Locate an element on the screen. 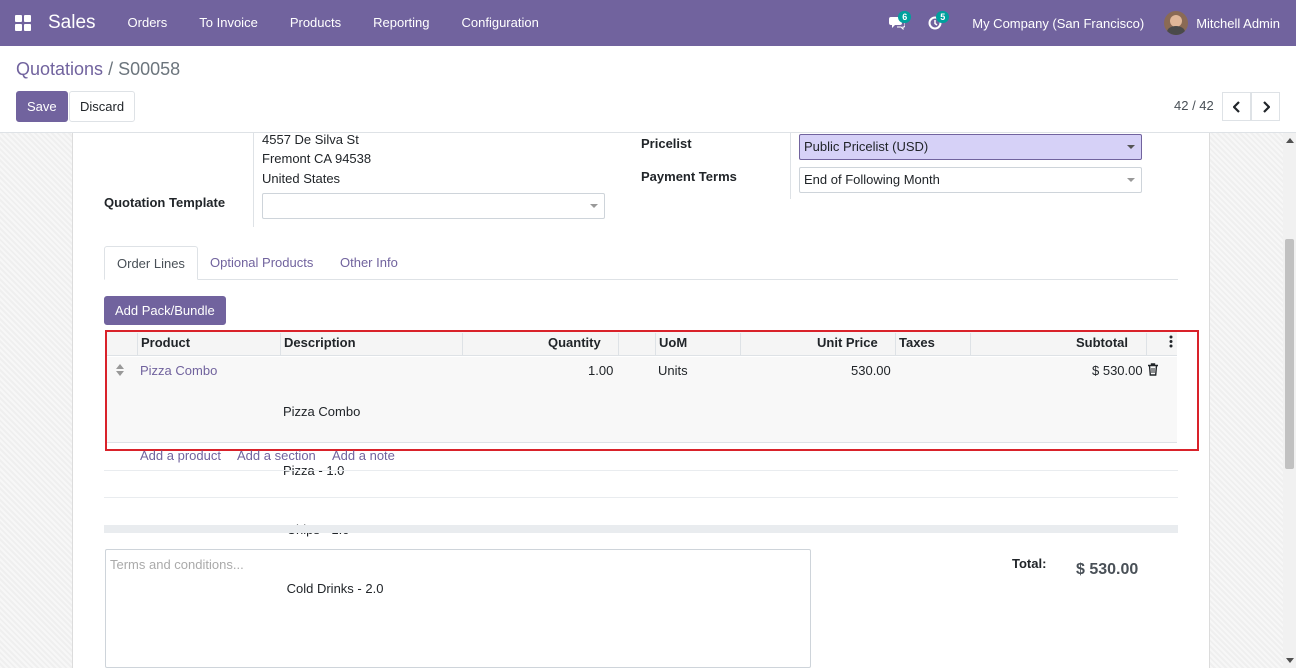  add-note-link: Add a note is located at coordinates (363, 455).